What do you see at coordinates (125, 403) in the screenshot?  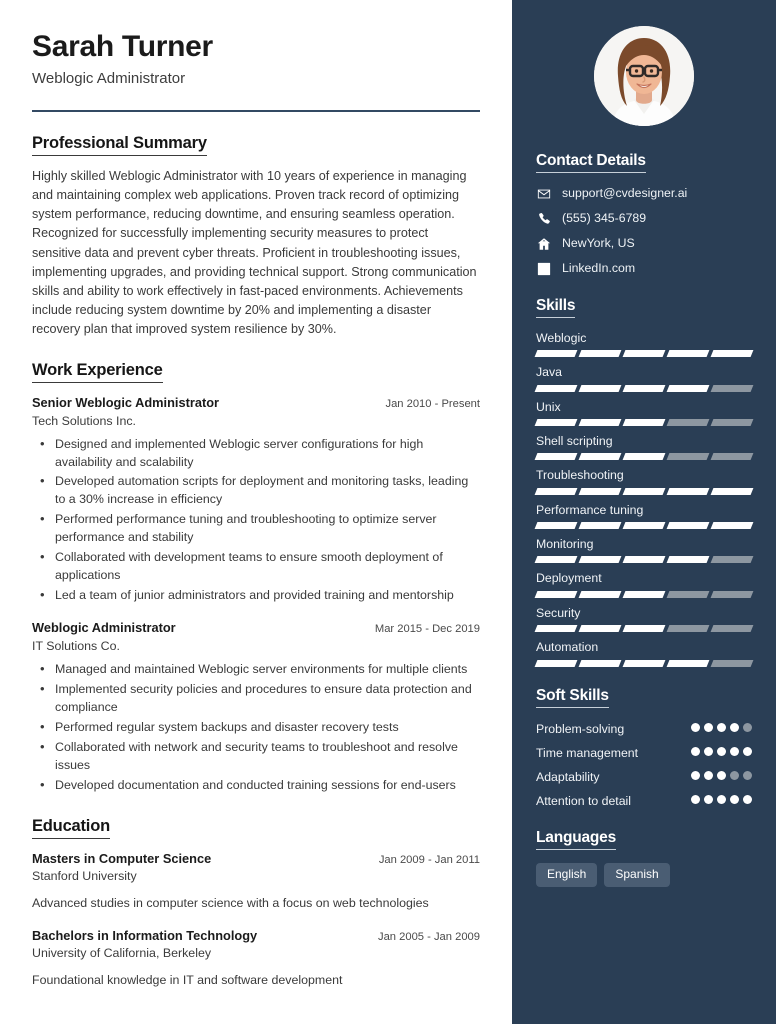 I see `work-entry-role: Senior Weblogic Administrator` at bounding box center [125, 403].